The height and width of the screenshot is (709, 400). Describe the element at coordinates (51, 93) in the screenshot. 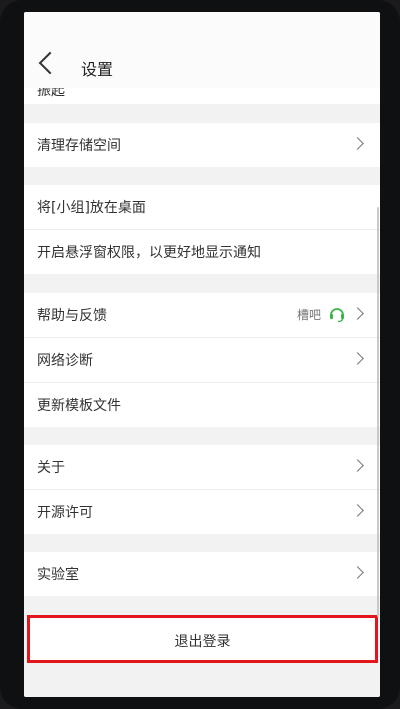

I see `partial-item-label: 振起` at that location.